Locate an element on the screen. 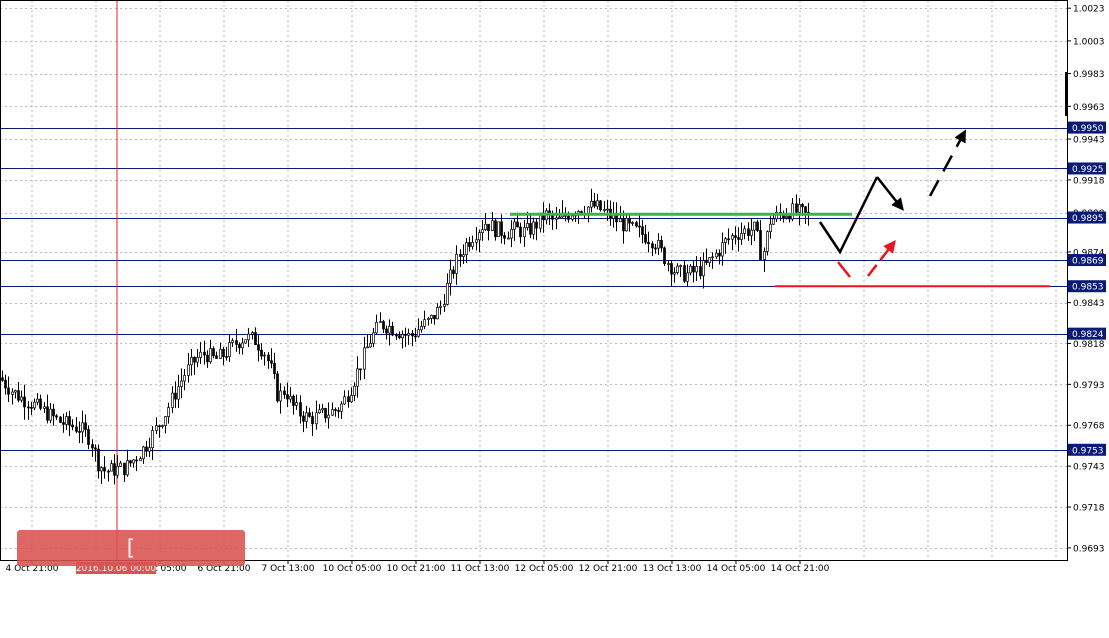 This screenshot has width=1109, height=638. y-tick-label: 0.9818 is located at coordinates (1089, 345).